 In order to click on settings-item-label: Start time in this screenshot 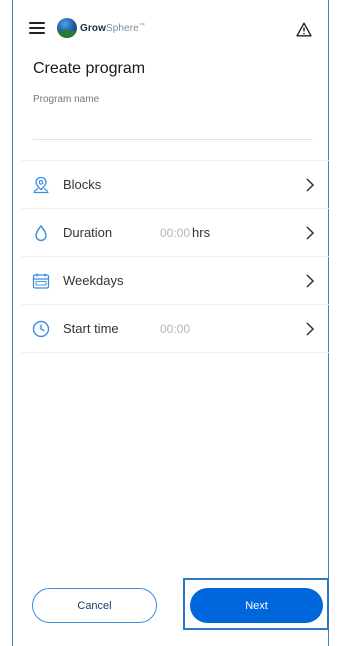, I will do `click(91, 328)`.